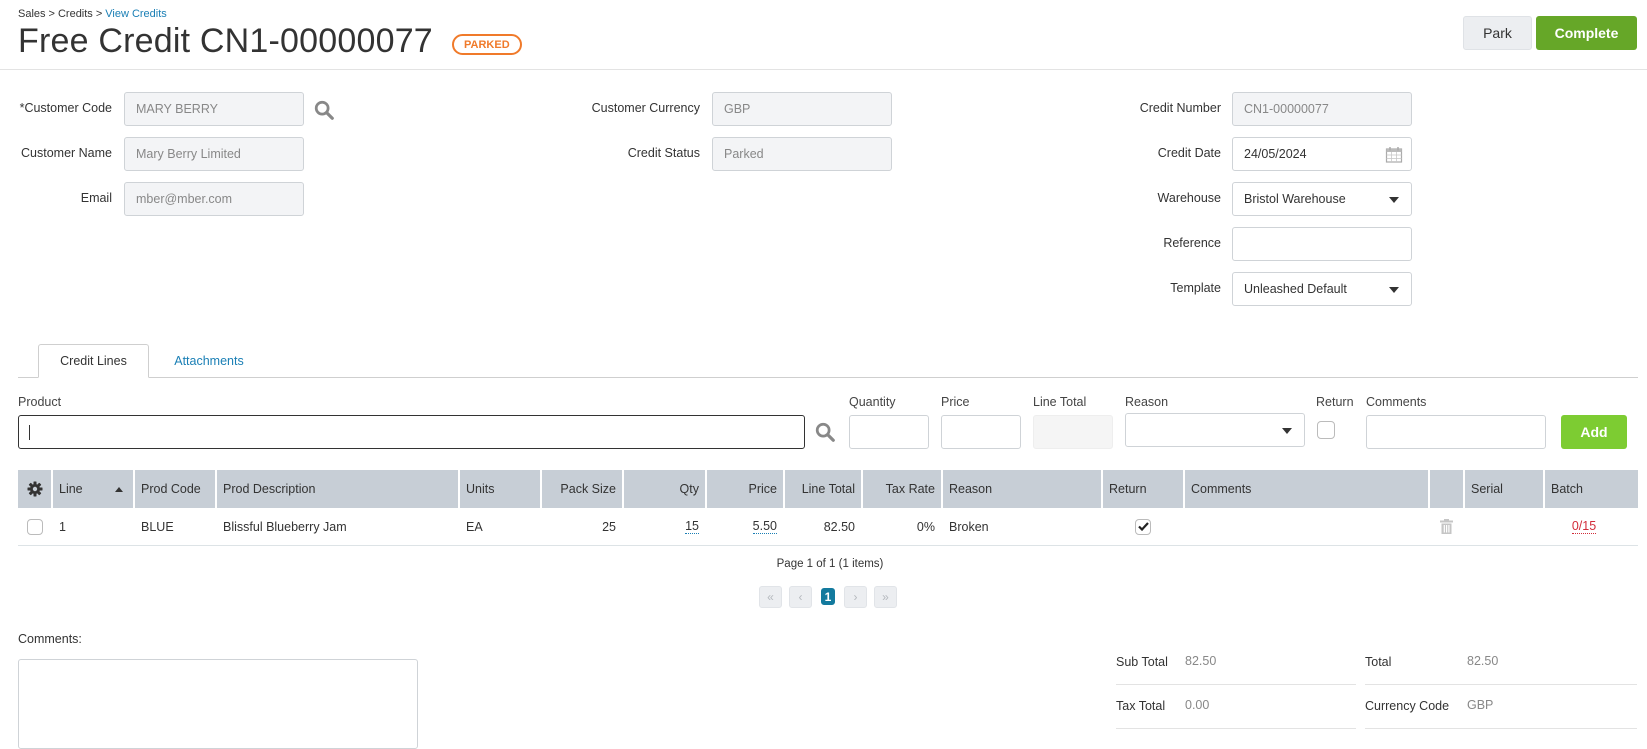 The width and height of the screenshot is (1647, 749). I want to click on return-label: Return, so click(1335, 402).